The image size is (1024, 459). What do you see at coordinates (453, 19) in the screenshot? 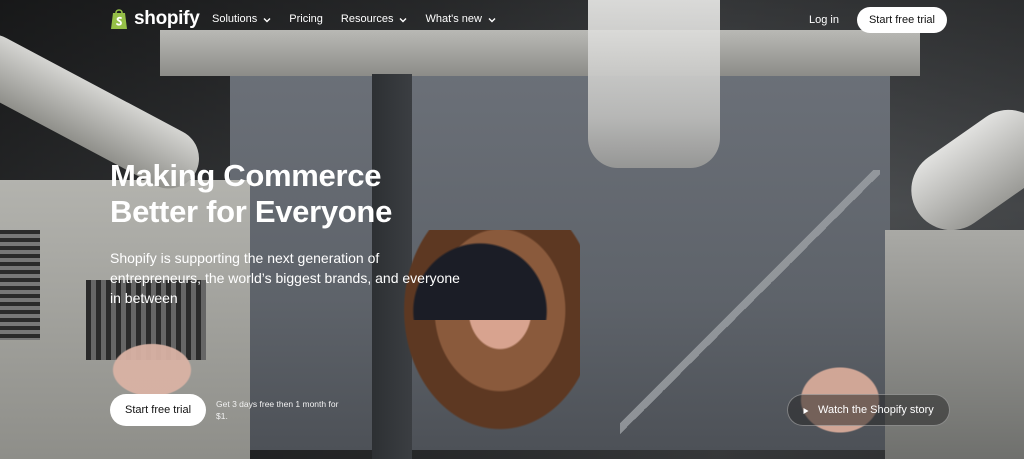
I see `nav-item-label: What's new` at bounding box center [453, 19].